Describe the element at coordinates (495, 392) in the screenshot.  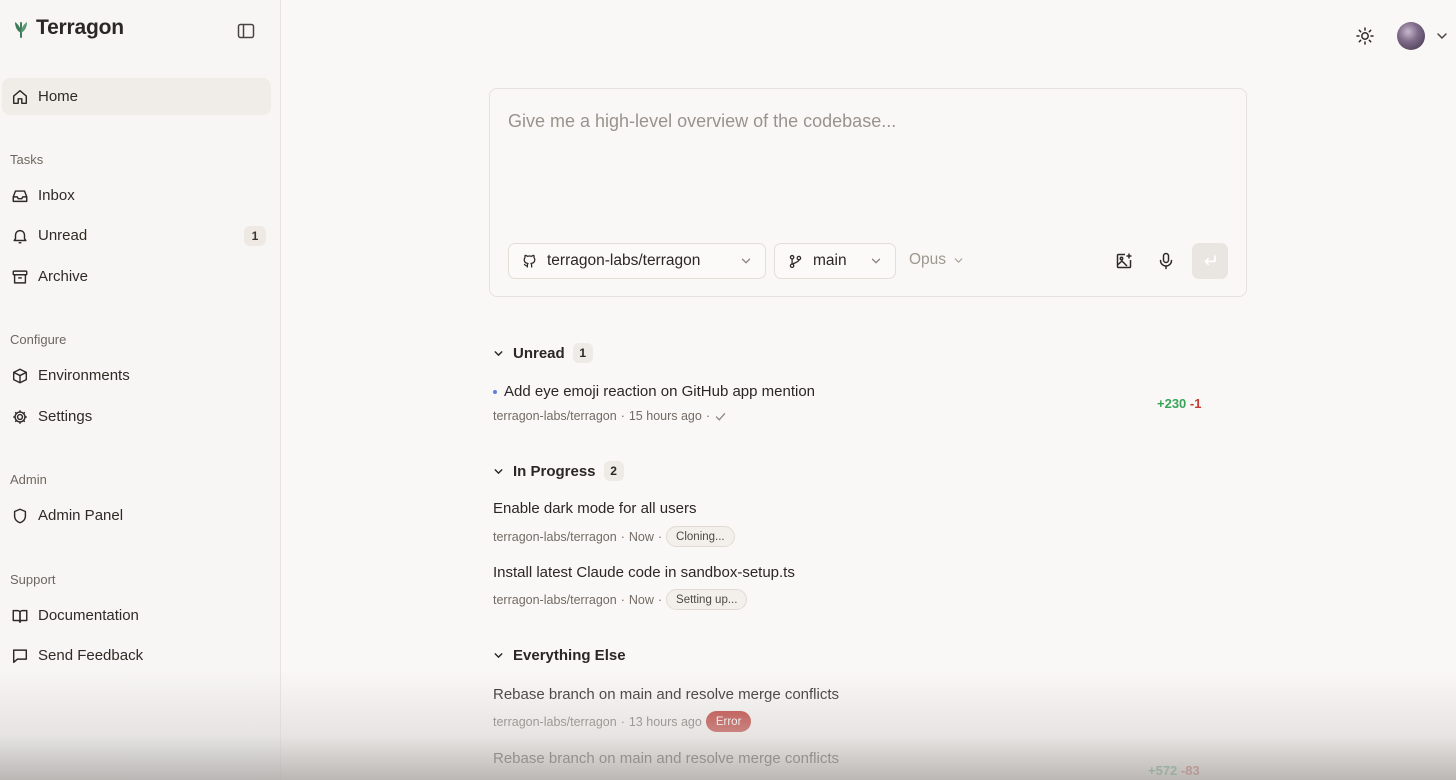
I see `unread-indicator` at that location.